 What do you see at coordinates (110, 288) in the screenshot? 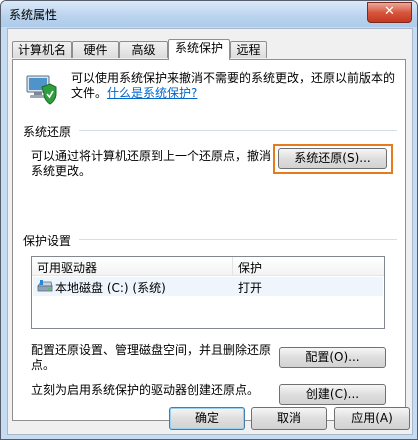
I see `drive-name: 本地磁盘 (C:) (系统)` at bounding box center [110, 288].